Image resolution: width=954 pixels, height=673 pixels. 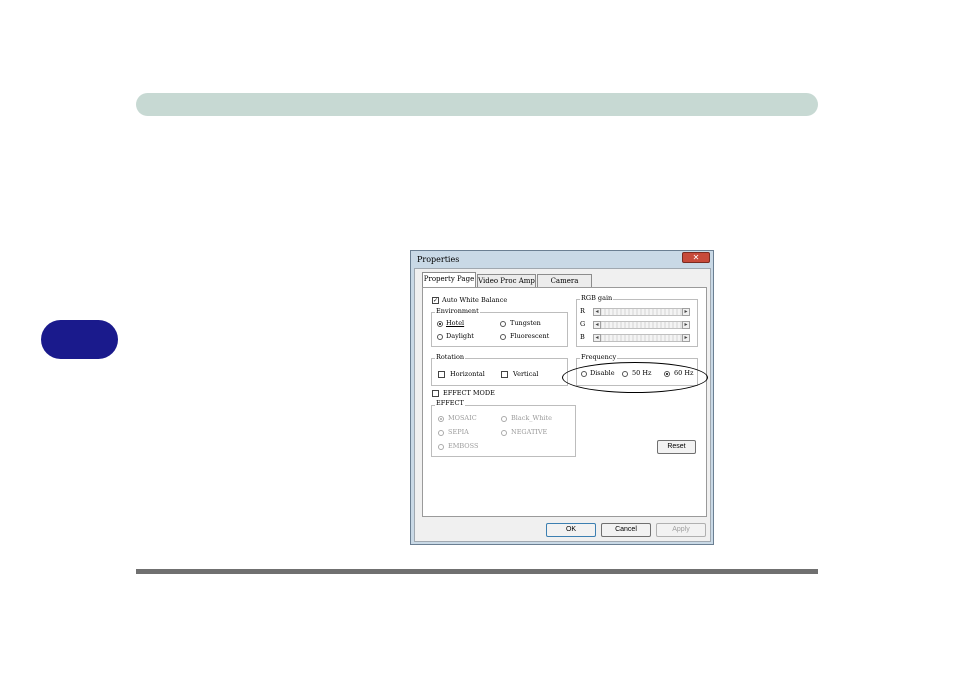 What do you see at coordinates (449, 280) in the screenshot?
I see `tab-property-page: Property Page` at bounding box center [449, 280].